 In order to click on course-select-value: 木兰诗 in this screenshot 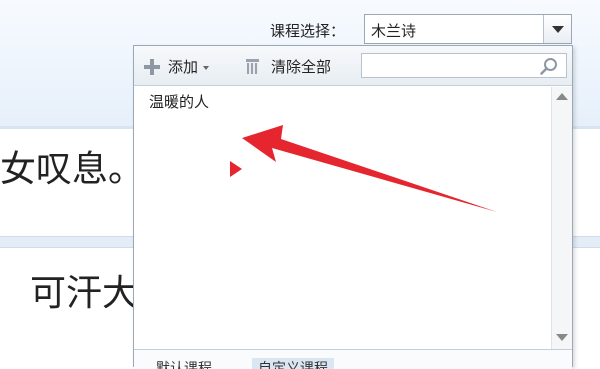, I will do `click(394, 31)`.